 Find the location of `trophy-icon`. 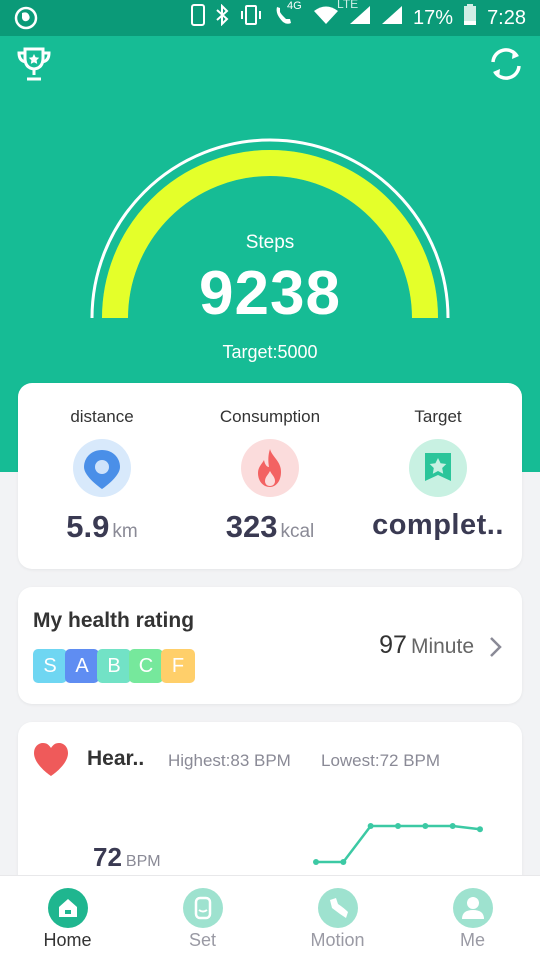

trophy-icon is located at coordinates (34, 64).